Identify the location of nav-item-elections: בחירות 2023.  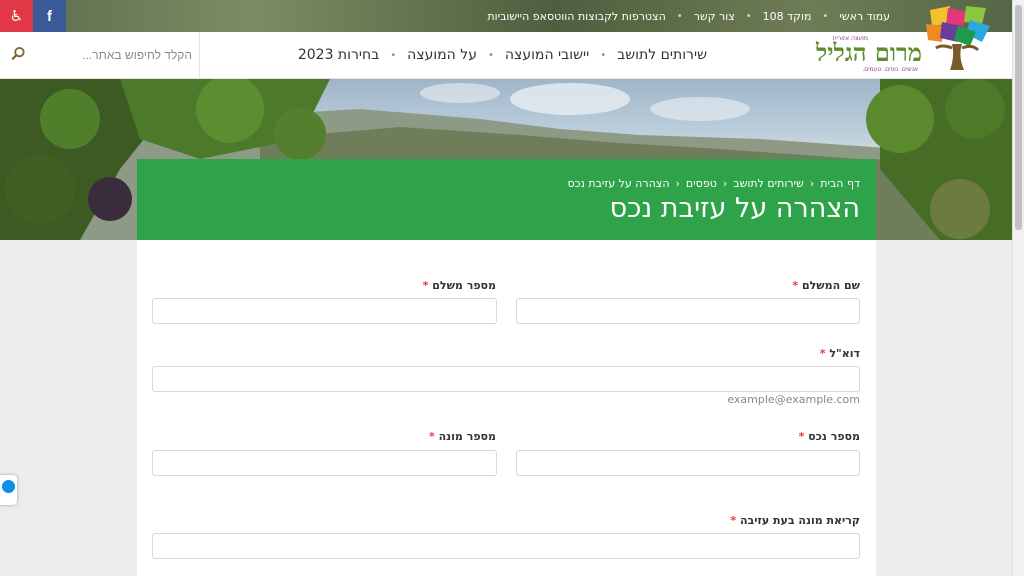
(338, 55).